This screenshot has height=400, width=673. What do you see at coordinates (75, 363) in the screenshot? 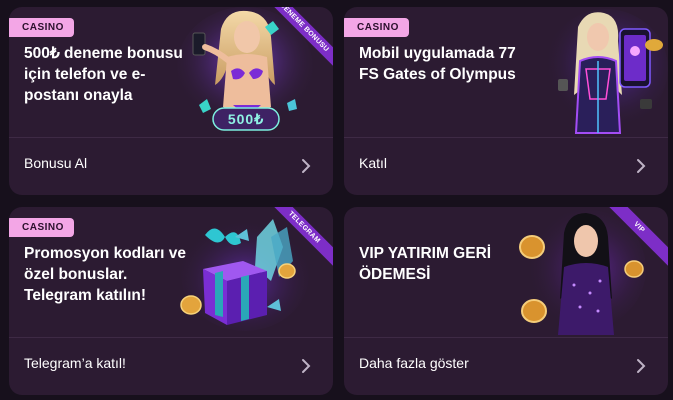
I see `action-label: Telegram’a katıl!` at bounding box center [75, 363].